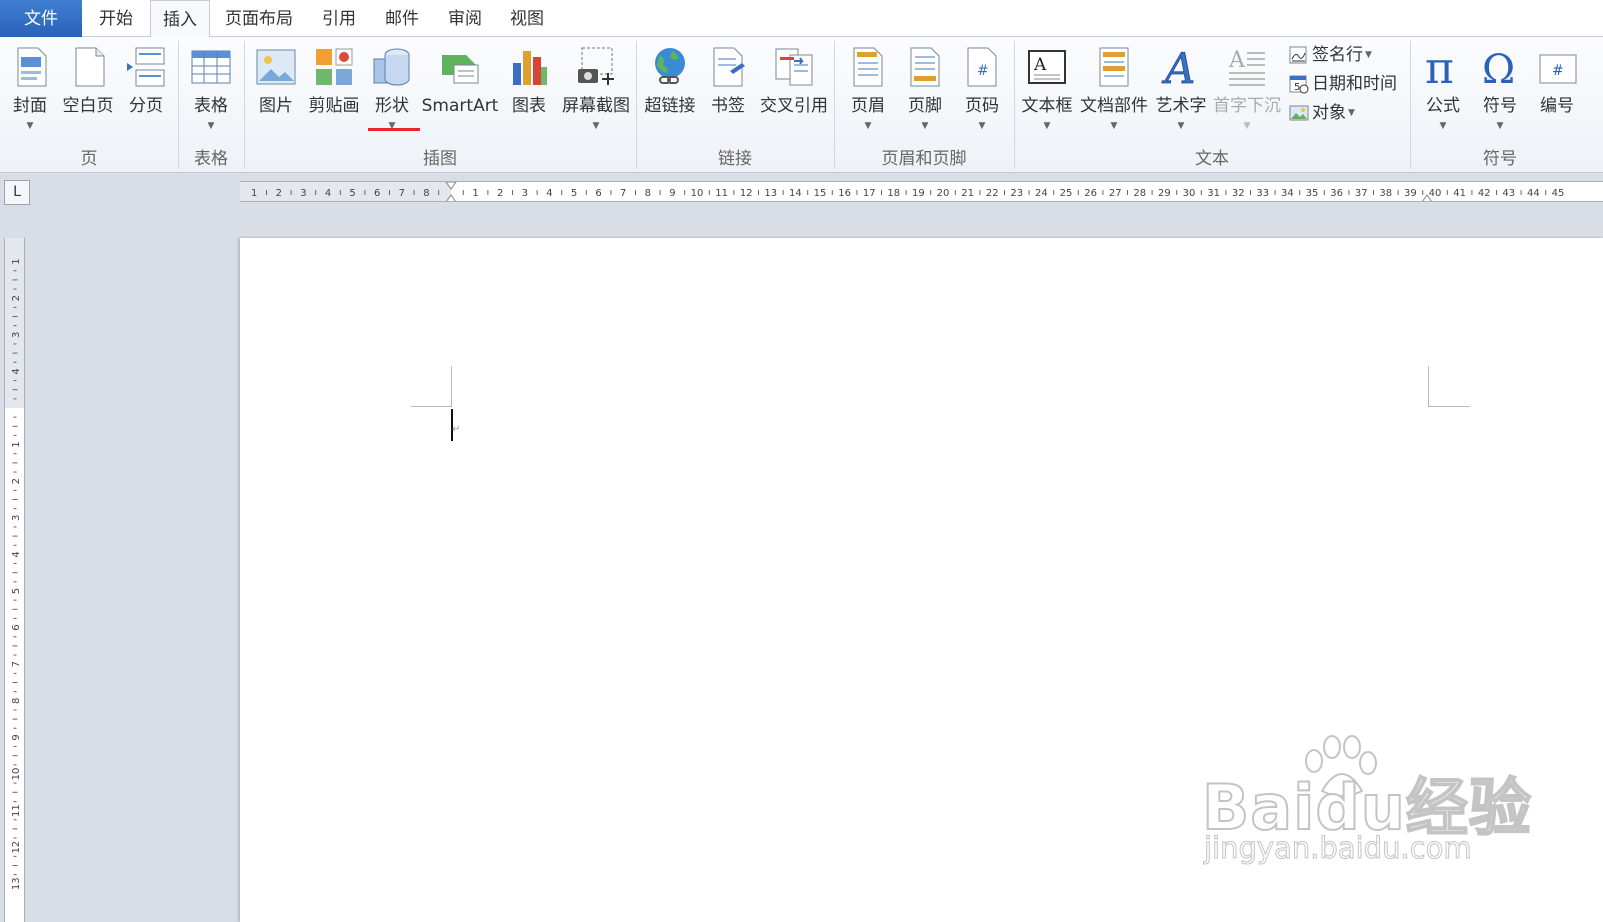  What do you see at coordinates (868, 93) in the screenshot?
I see `header-button: 页眉 ▼` at bounding box center [868, 93].